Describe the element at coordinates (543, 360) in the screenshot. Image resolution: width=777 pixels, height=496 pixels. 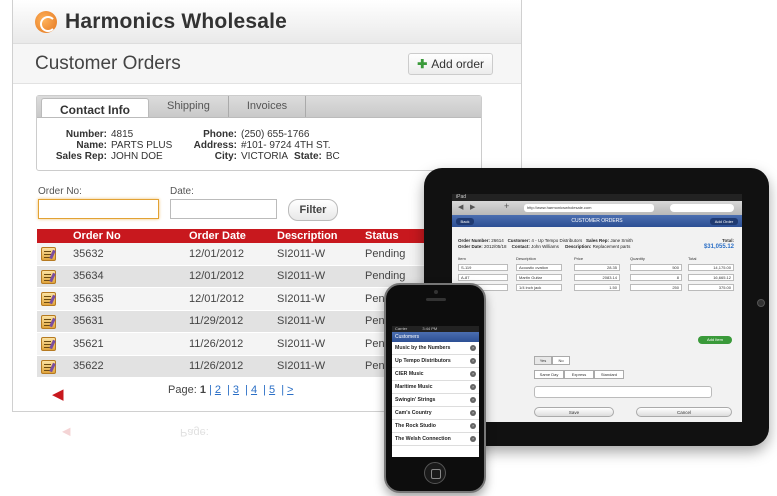
I see `ipad-yes-toggle: Yes` at that location.